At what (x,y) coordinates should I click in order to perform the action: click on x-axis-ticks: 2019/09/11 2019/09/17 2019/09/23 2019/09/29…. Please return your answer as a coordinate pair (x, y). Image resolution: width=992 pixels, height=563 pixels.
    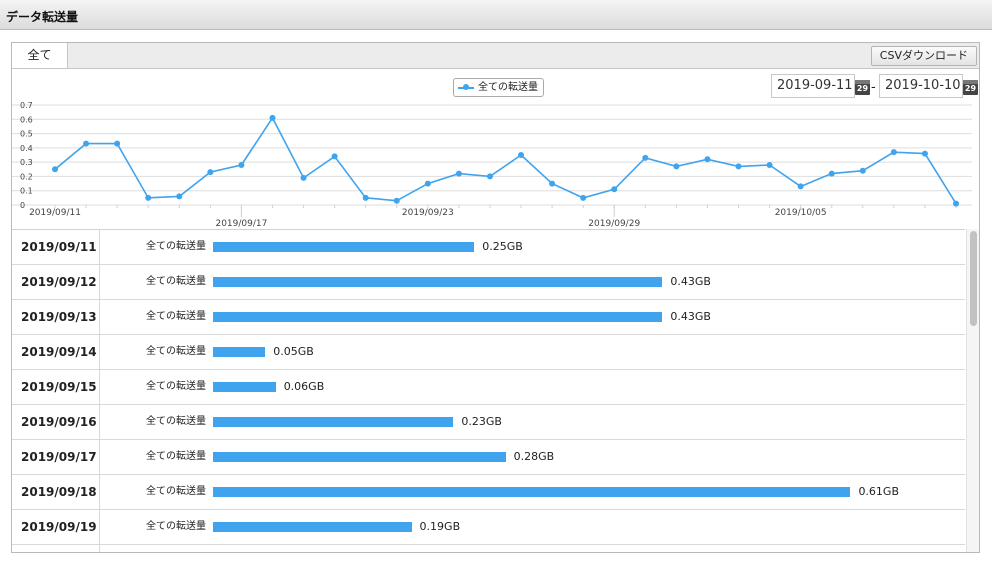
    Looking at the image, I should click on (428, 218).